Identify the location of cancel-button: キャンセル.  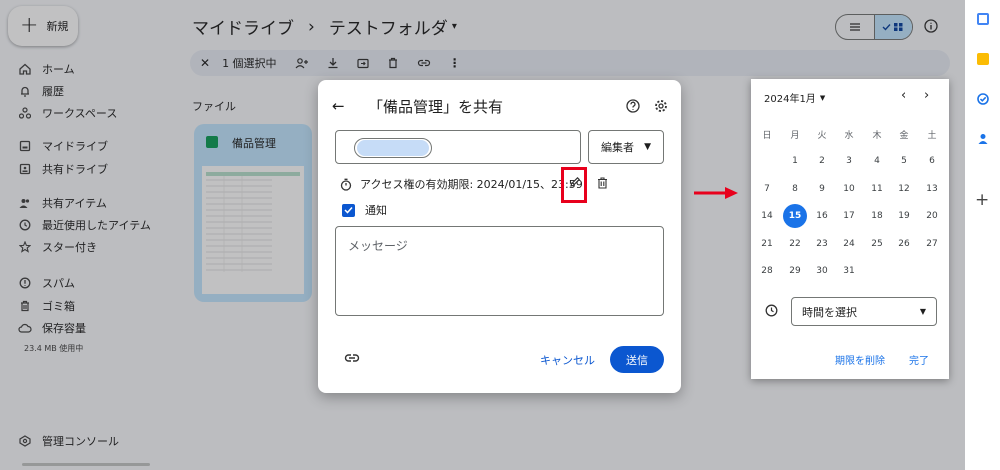
(567, 360).